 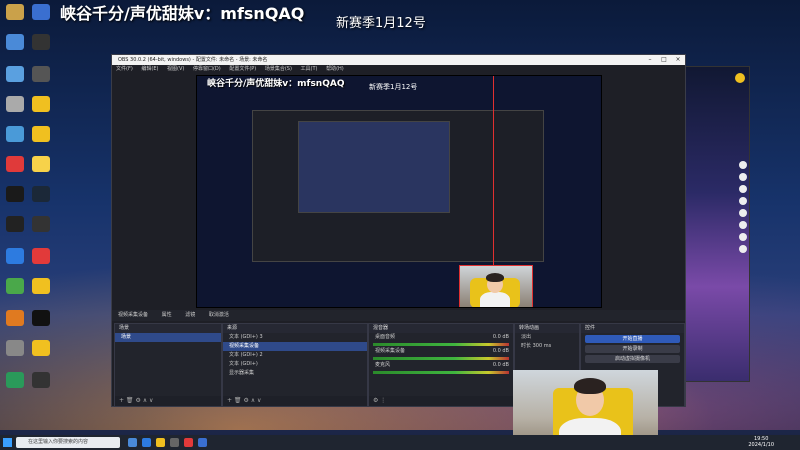 What do you see at coordinates (590, 386) in the screenshot?
I see `streamer-hair` at bounding box center [590, 386].